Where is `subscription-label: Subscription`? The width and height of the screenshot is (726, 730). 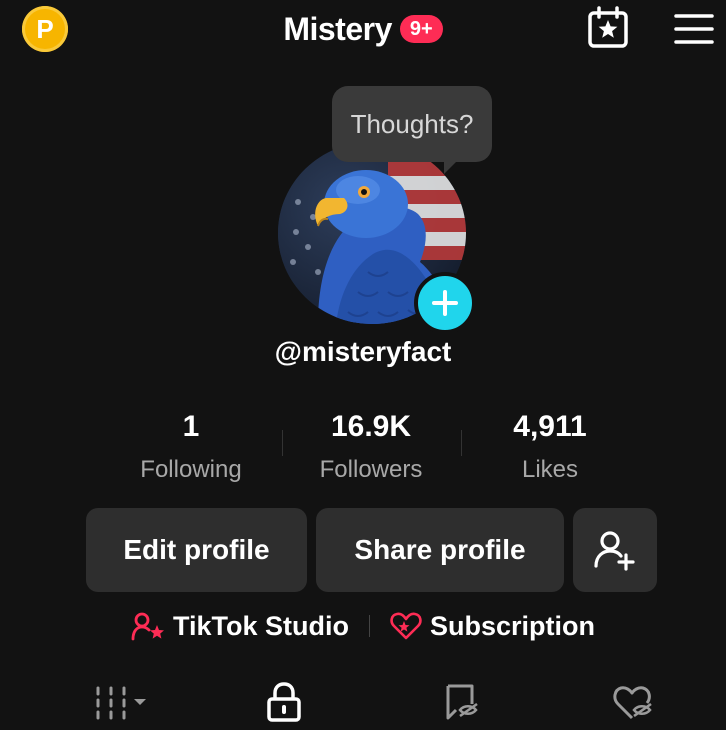 subscription-label: Subscription is located at coordinates (513, 625).